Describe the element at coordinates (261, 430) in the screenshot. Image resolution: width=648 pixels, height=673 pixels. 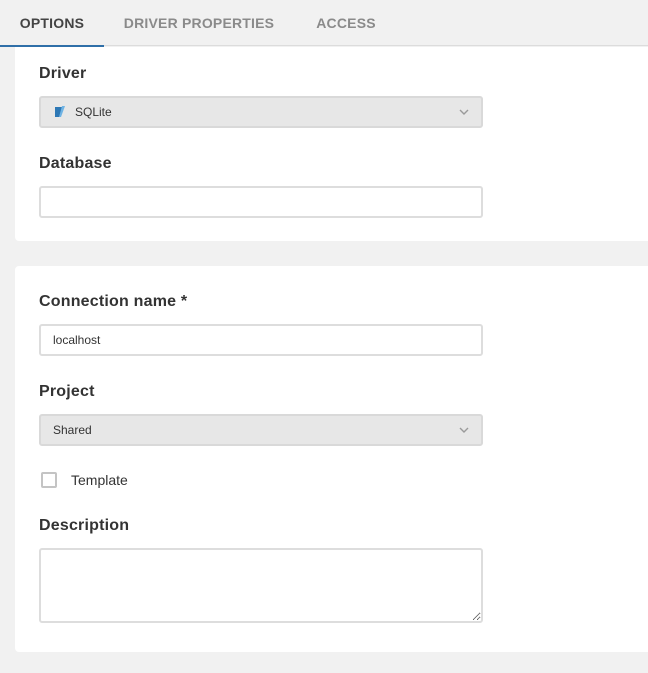
I see `project-select: Shared` at that location.